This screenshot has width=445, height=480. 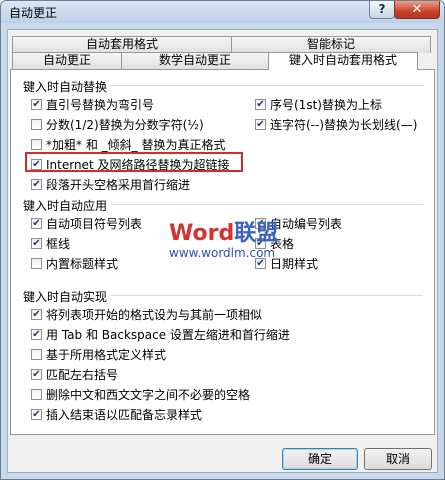 What do you see at coordinates (318, 104) in the screenshot?
I see `option-ordinals-superscript: ✔ 序号(1st)替换为上标` at bounding box center [318, 104].